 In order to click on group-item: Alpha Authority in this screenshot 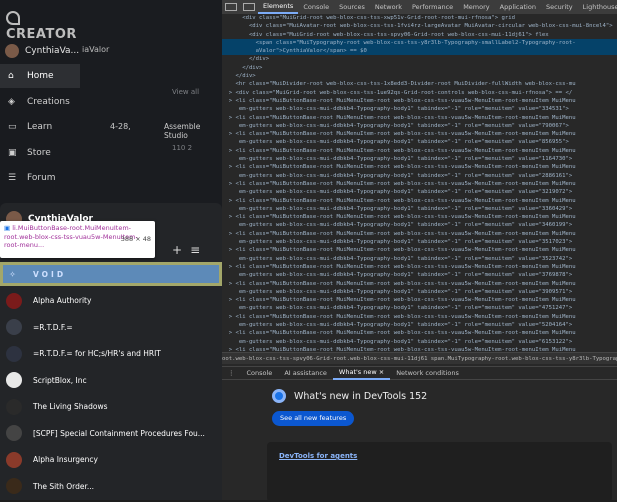, I will do `click(111, 301)`.